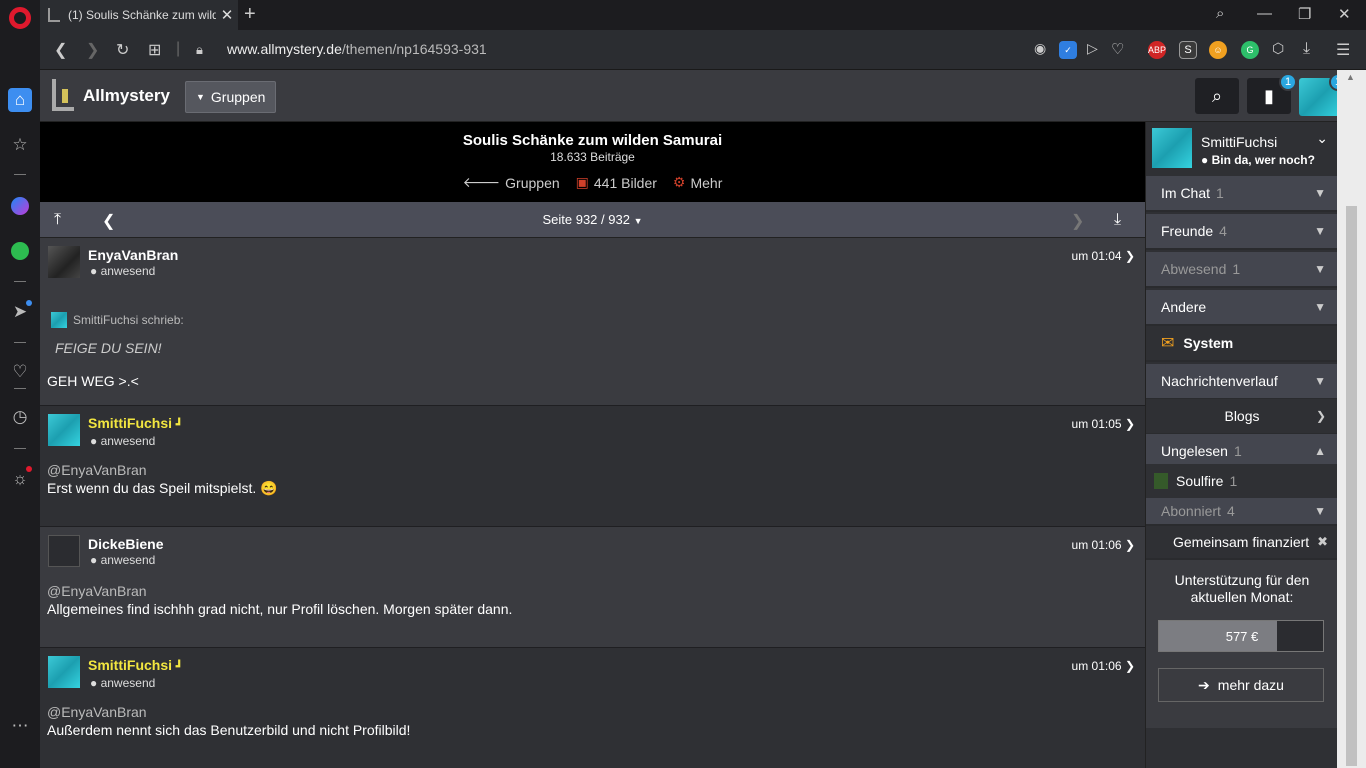  Describe the element at coordinates (1217, 96) in the screenshot. I see `search-button: ⌕` at that location.